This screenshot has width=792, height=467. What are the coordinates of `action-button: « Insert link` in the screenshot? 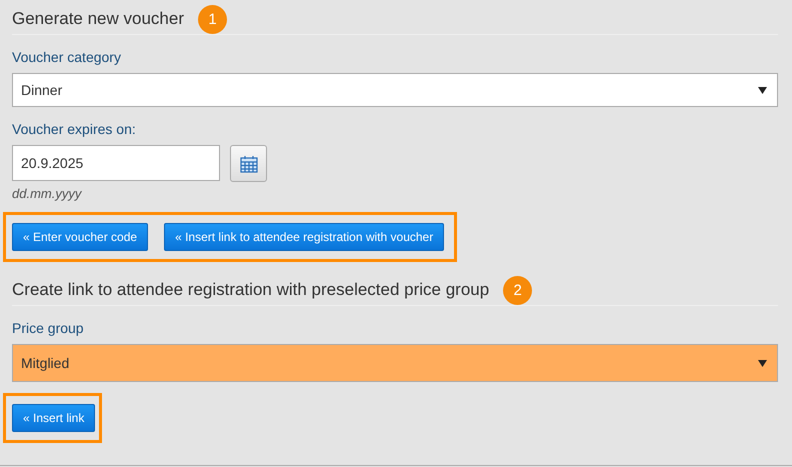 It's located at (54, 418).